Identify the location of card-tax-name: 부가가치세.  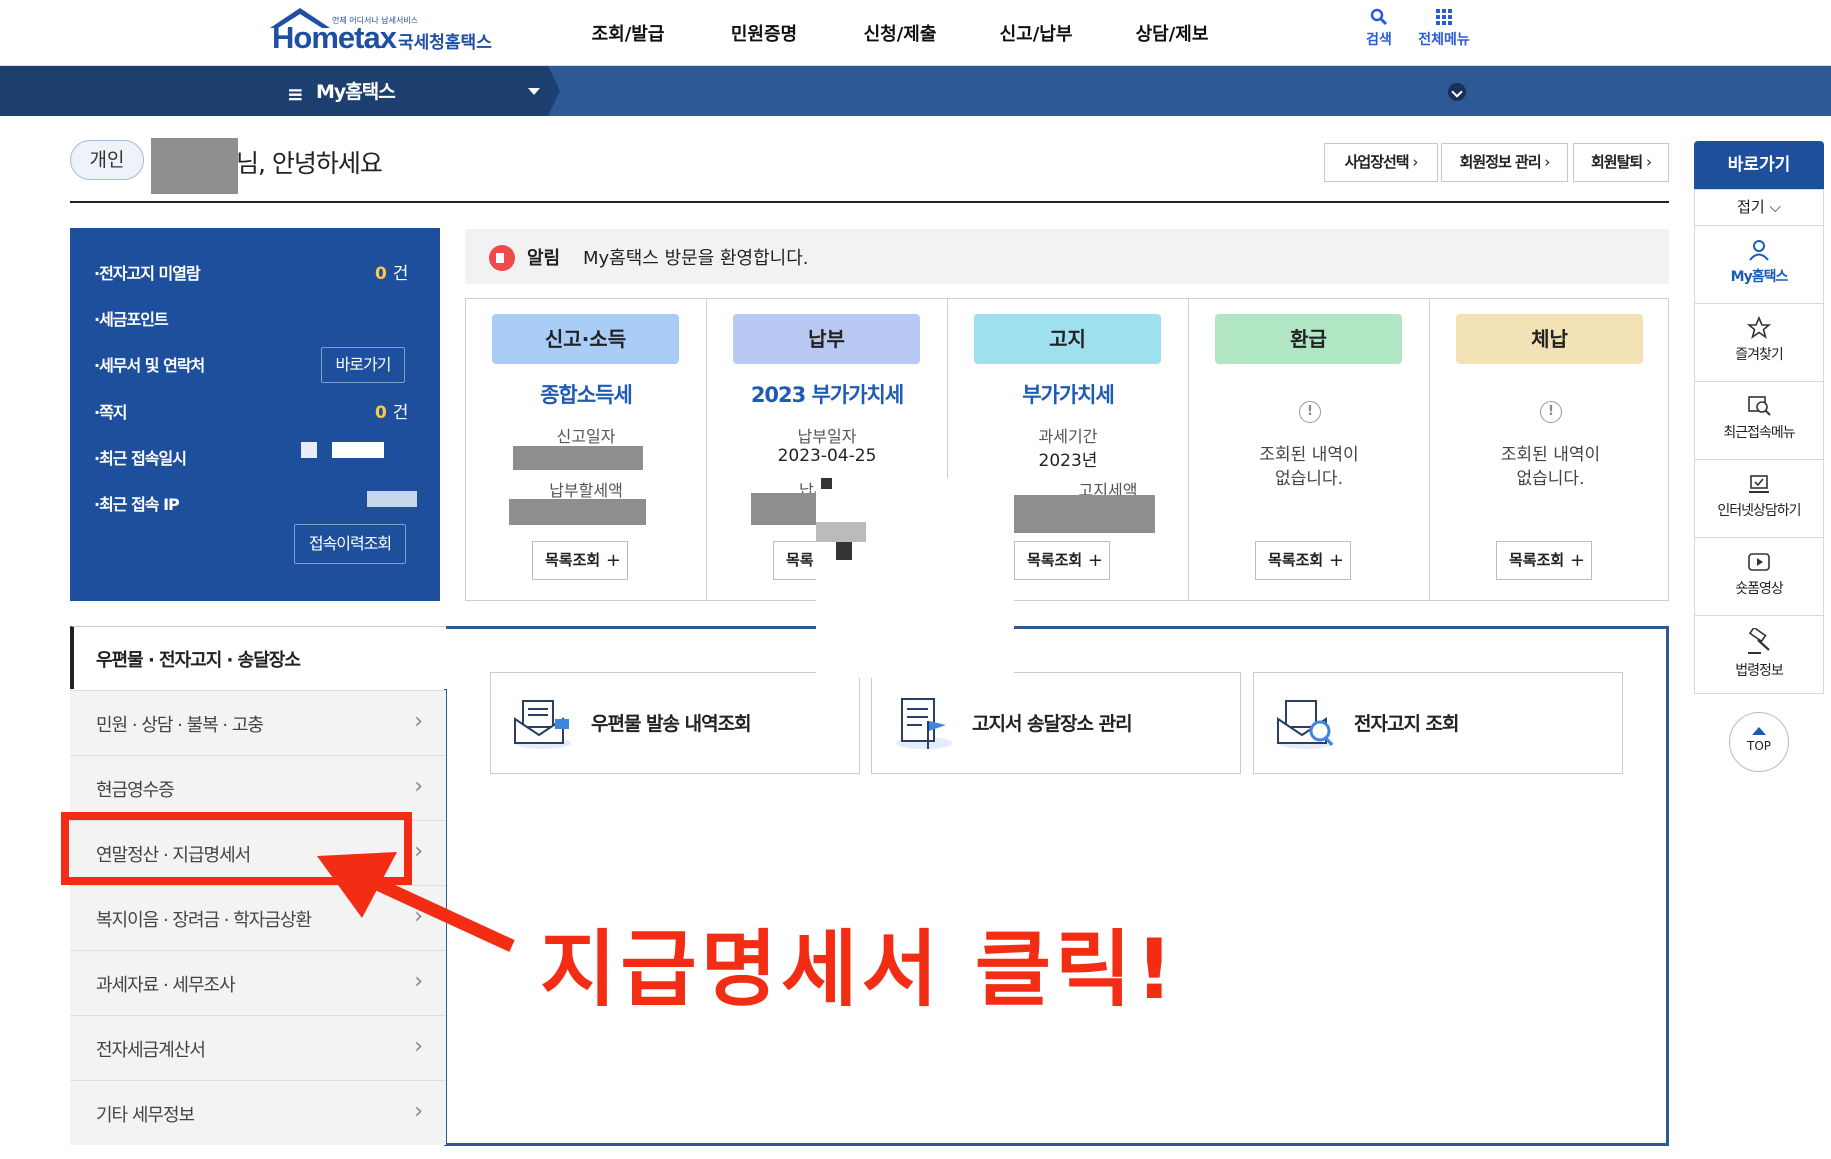
(1068, 394).